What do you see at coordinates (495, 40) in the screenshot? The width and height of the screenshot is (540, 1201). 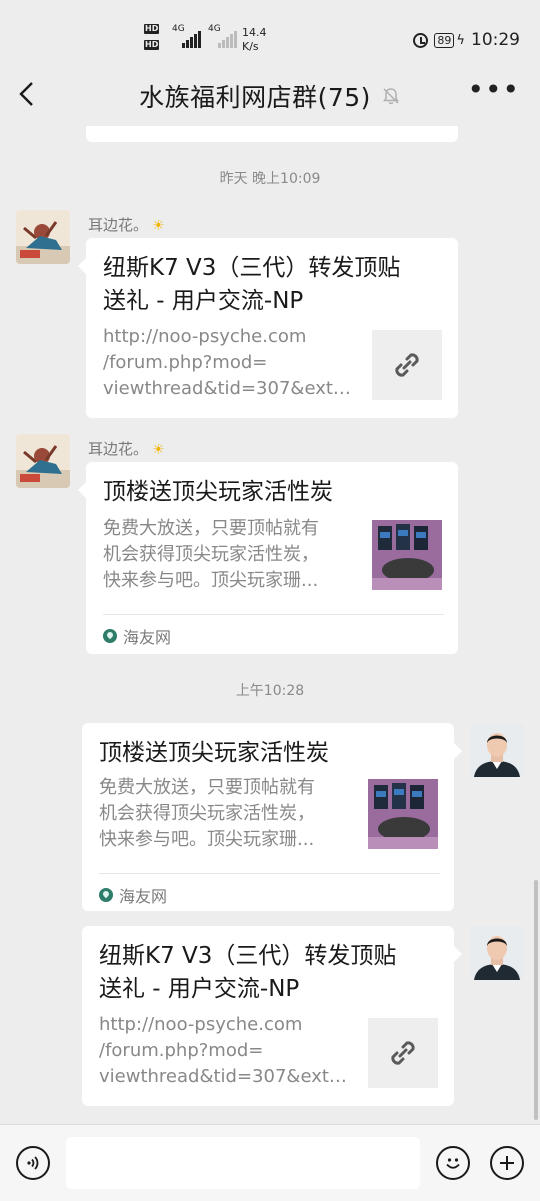 I see `clock: 10:29` at bounding box center [495, 40].